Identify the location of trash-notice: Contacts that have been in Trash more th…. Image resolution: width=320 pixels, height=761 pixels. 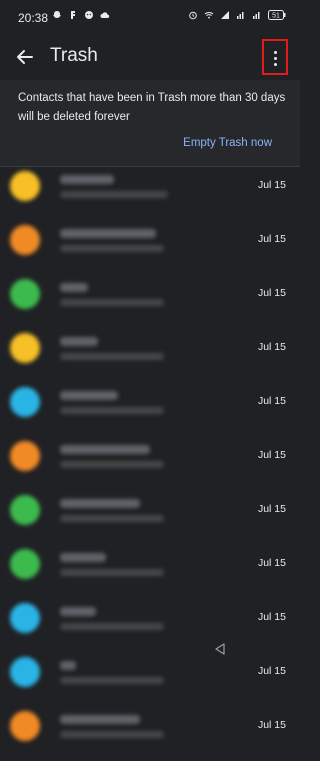
(150, 123).